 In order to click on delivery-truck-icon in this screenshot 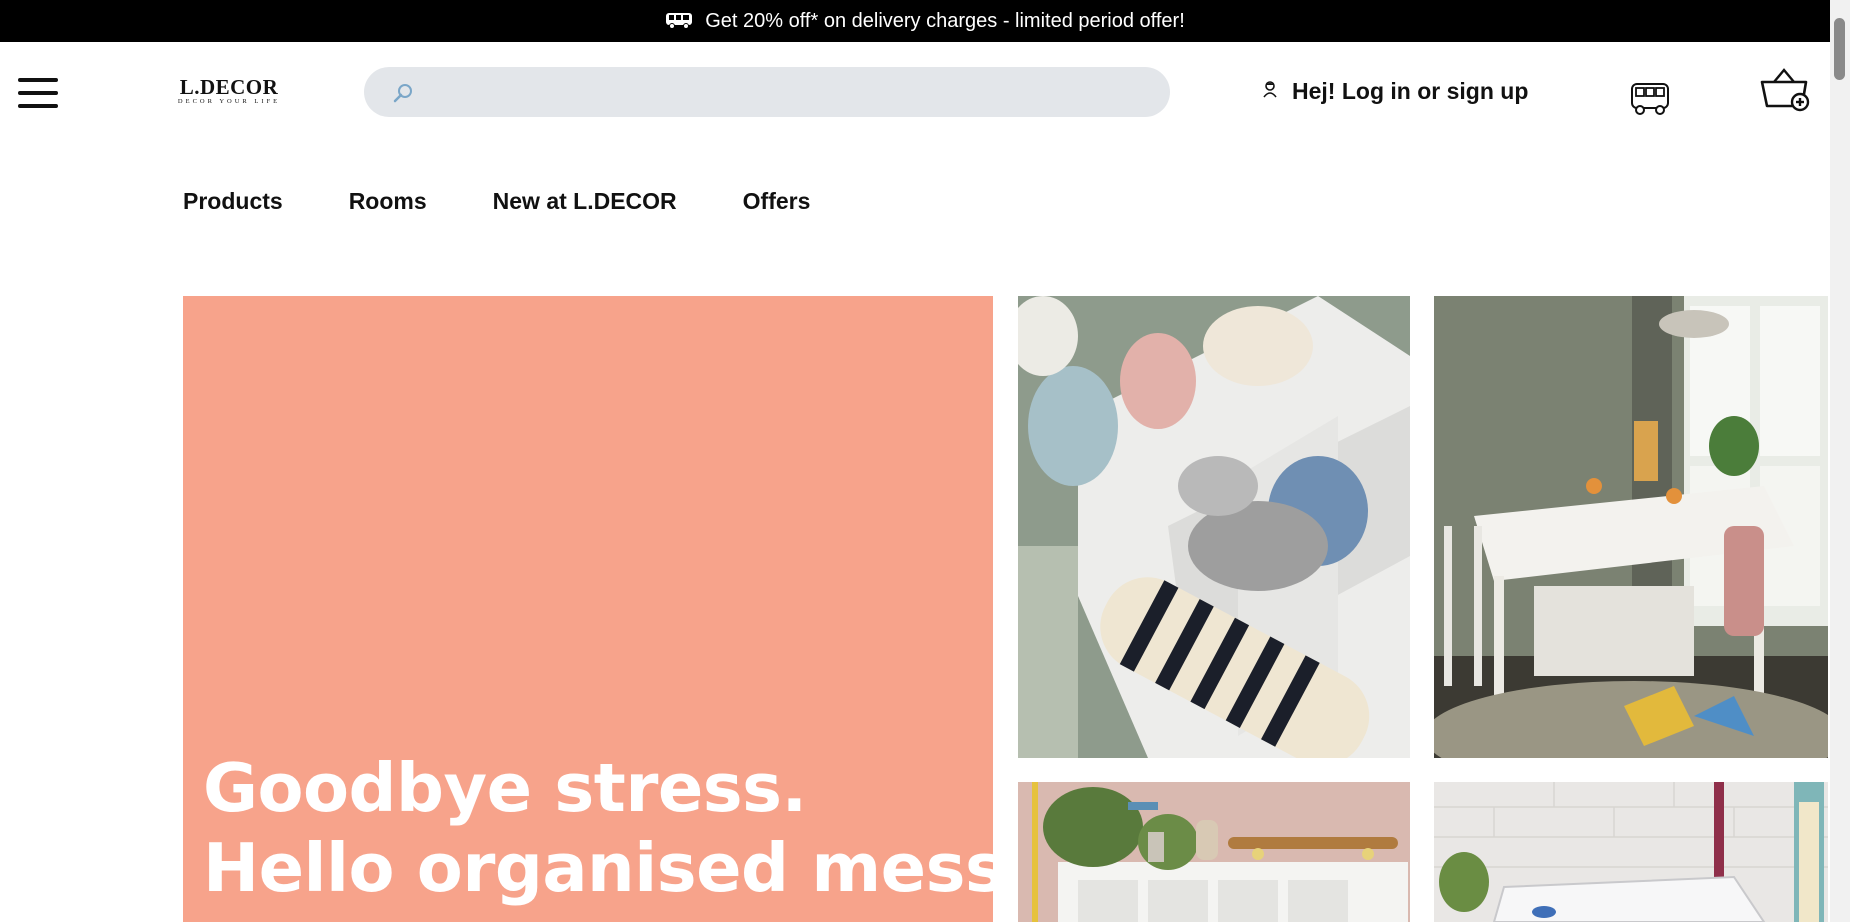, I will do `click(1650, 101)`.